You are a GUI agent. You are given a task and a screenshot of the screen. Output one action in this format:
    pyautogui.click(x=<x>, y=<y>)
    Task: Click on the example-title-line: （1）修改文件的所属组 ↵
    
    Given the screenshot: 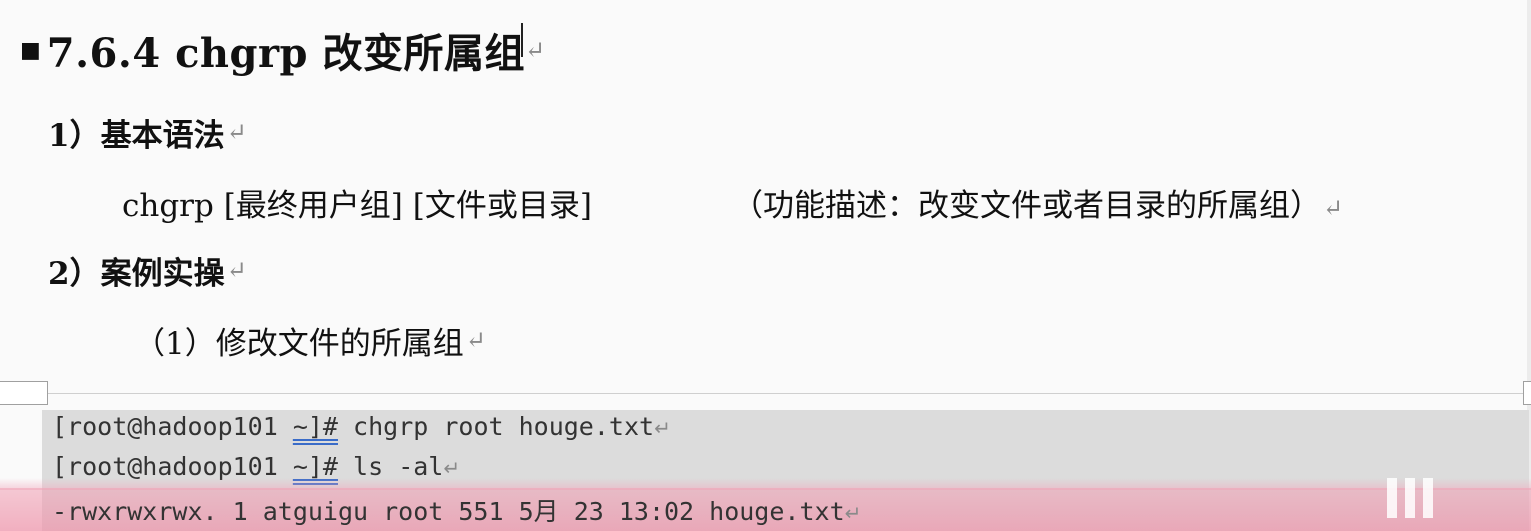 What is the action you would take?
    pyautogui.click(x=310, y=340)
    